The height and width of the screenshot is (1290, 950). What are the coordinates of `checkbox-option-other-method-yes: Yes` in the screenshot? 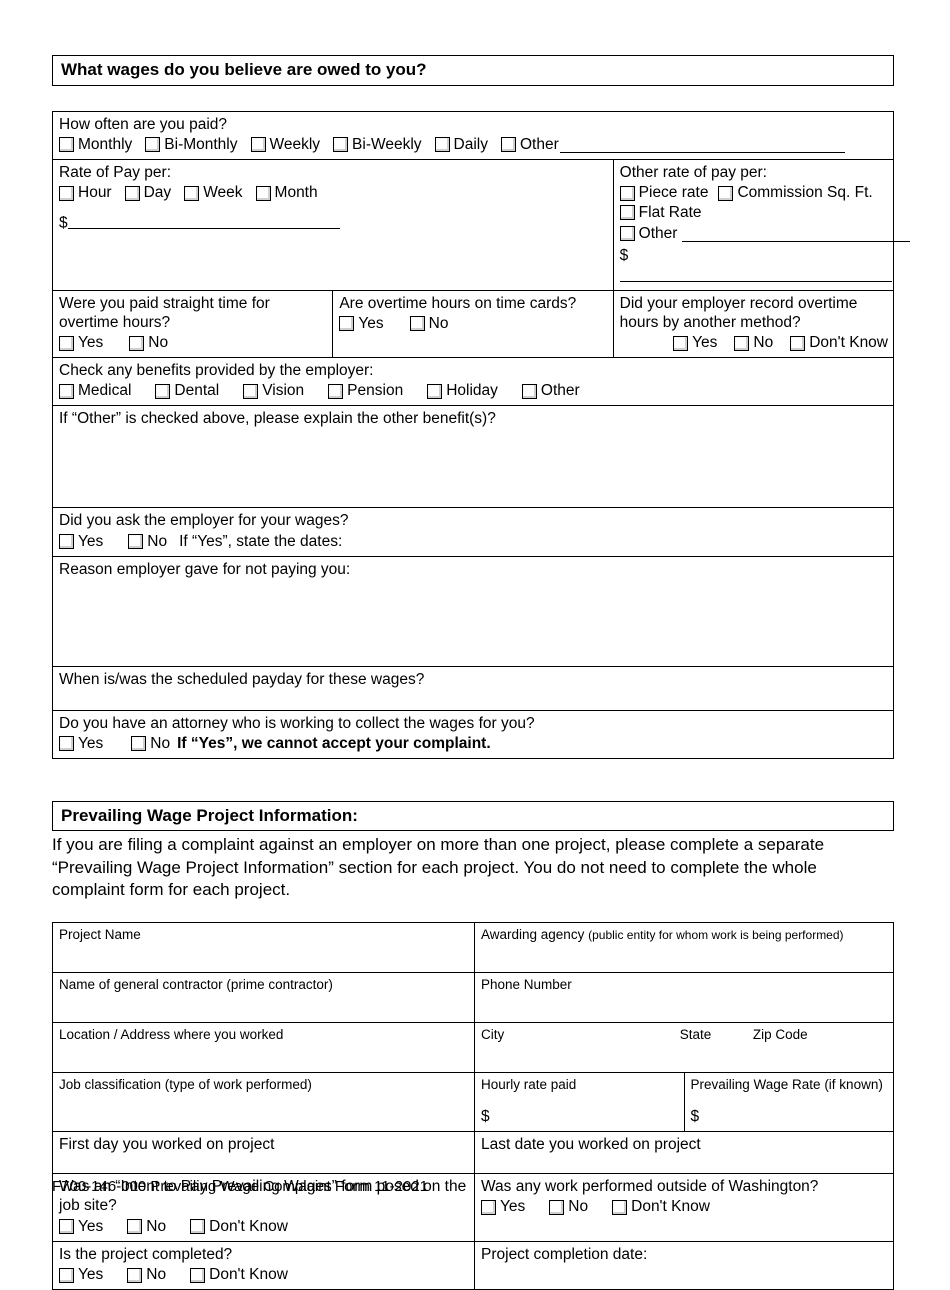 It's located at (695, 343).